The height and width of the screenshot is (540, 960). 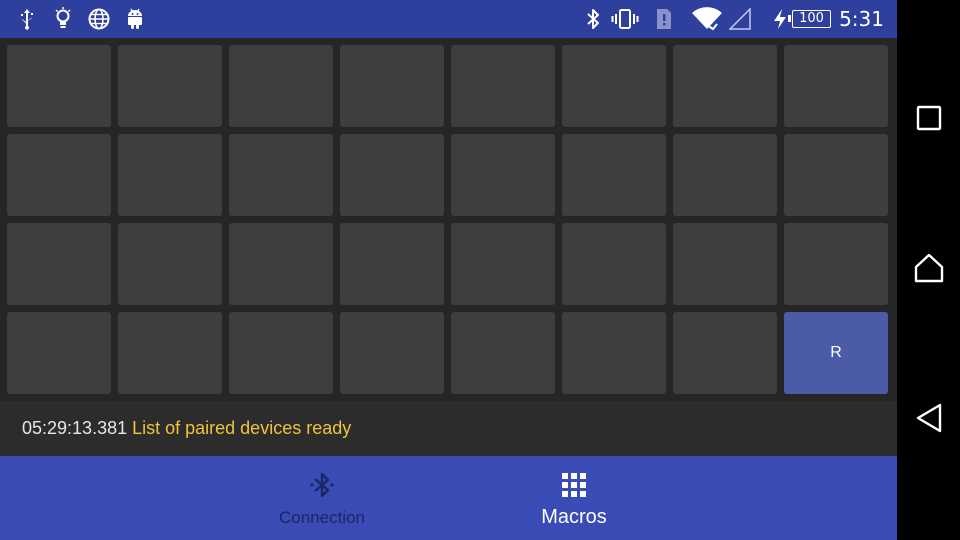 What do you see at coordinates (809, 19) in the screenshot?
I see `battery-indicator: 100` at bounding box center [809, 19].